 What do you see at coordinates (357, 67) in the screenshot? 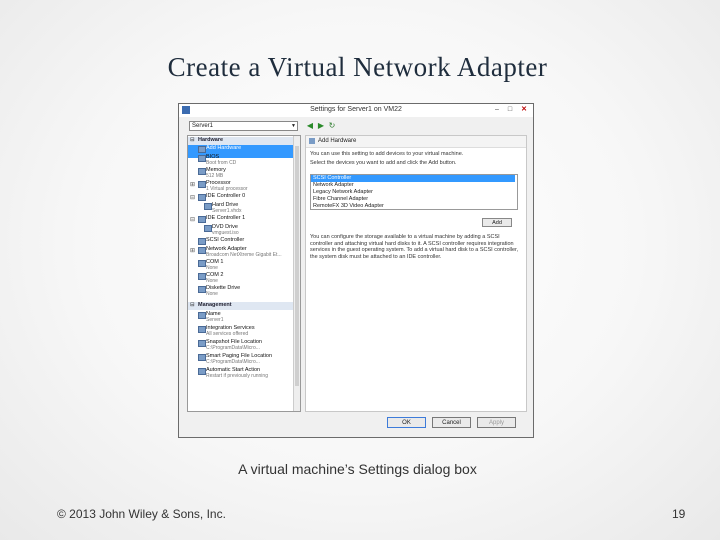
I see `slide-title: Create a Virtual Network Adapter` at bounding box center [357, 67].